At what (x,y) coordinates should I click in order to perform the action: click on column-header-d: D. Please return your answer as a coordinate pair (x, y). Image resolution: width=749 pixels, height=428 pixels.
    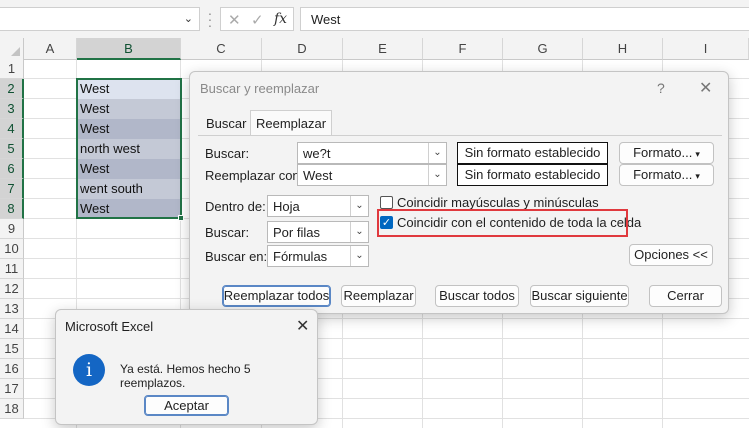
    Looking at the image, I should click on (302, 49).